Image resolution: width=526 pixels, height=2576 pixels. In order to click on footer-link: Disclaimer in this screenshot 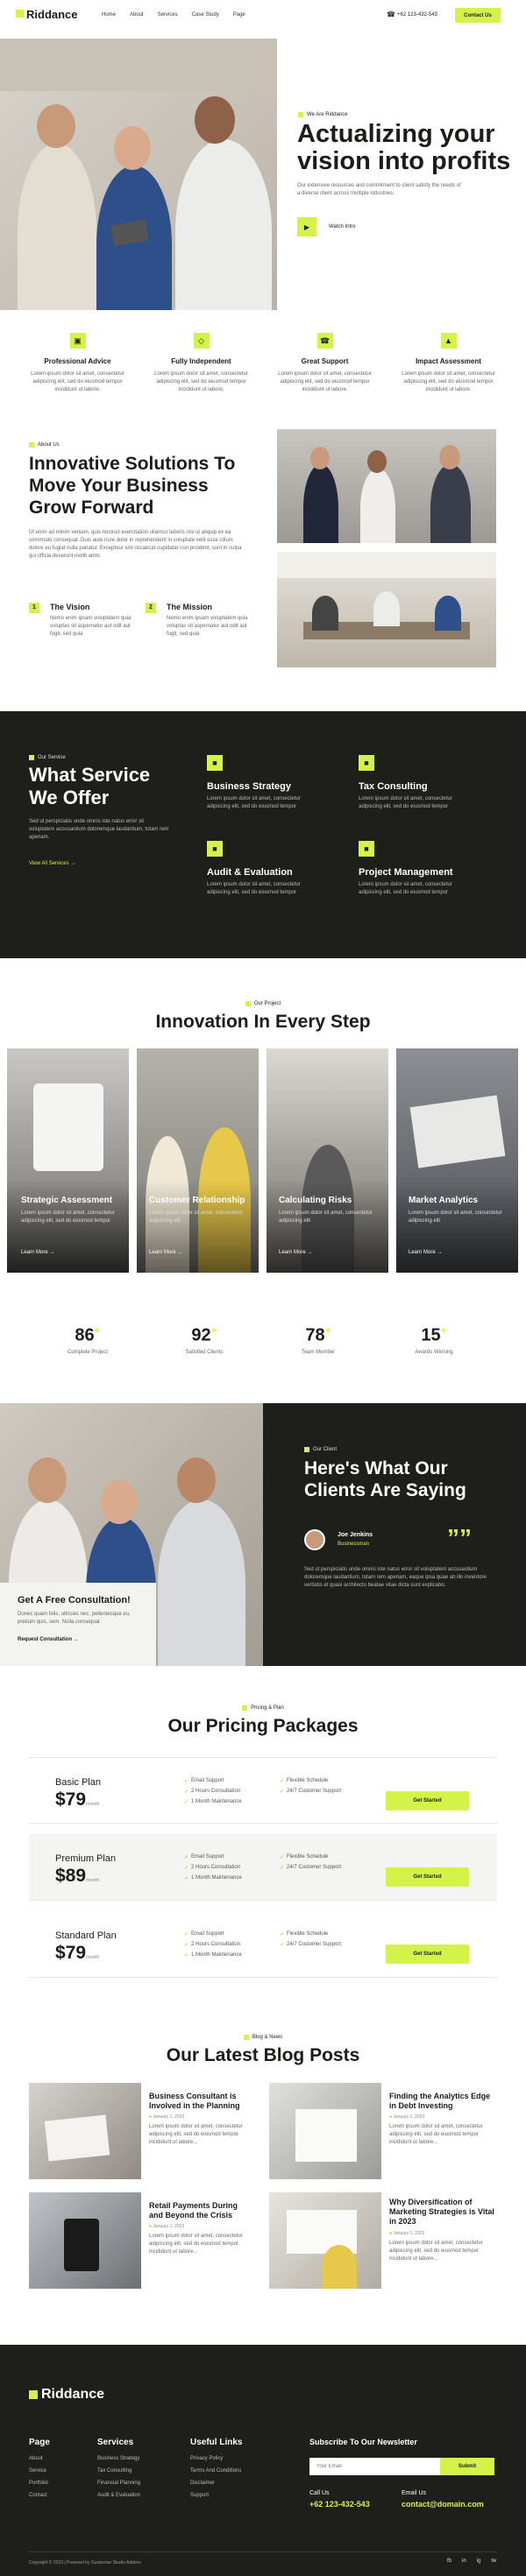, I will do `click(216, 2487)`.